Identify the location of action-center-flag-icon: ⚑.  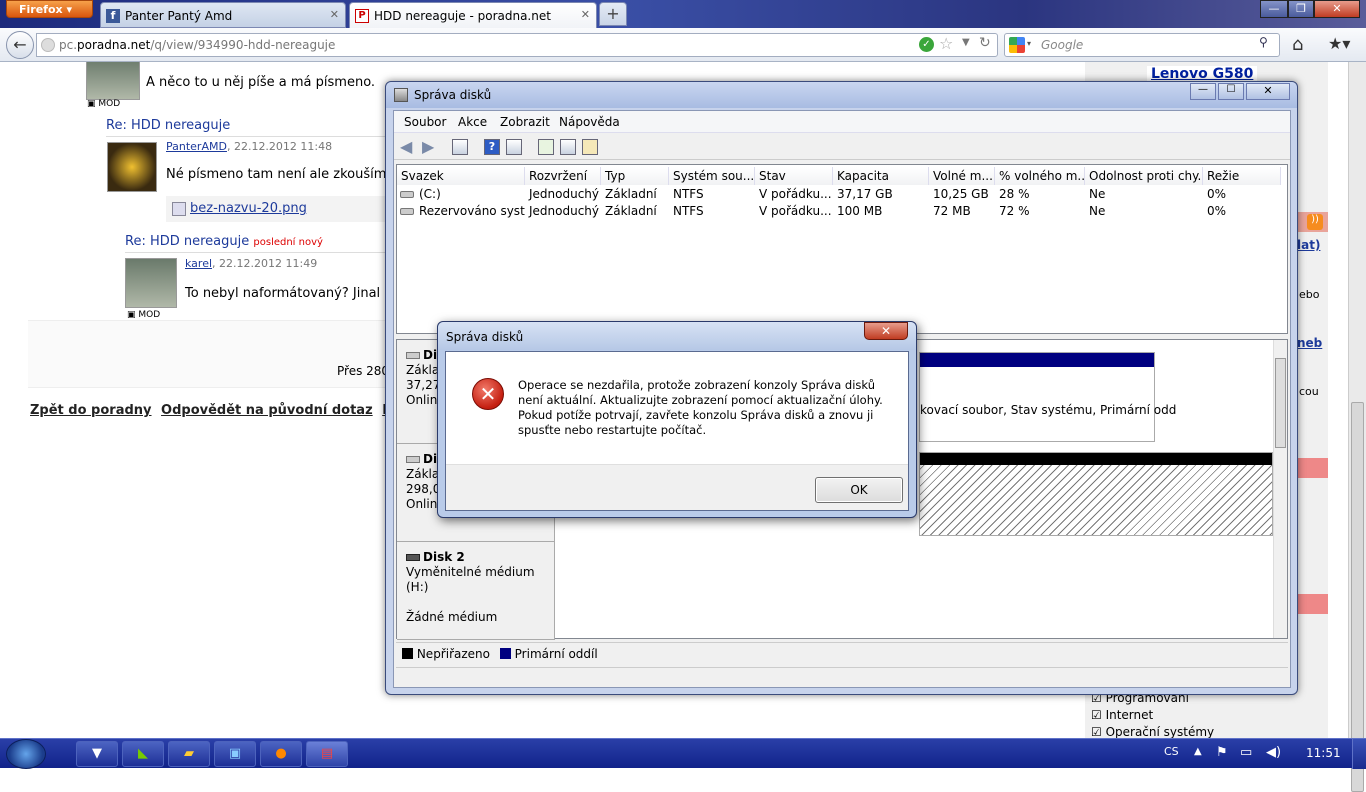
(1222, 752).